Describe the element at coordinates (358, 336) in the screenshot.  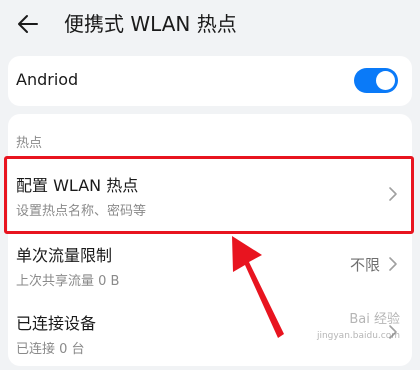
I see `watermark-url: jingyan.baidu.com` at that location.